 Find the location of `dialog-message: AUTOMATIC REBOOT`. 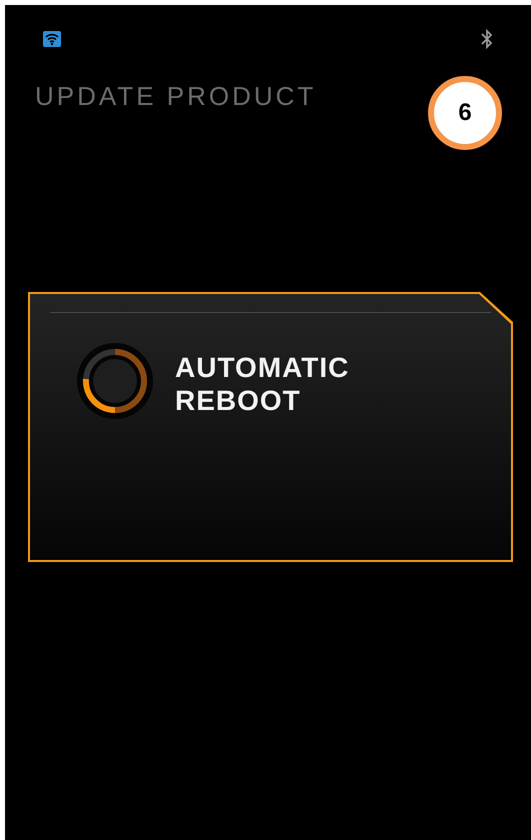

dialog-message: AUTOMATIC REBOOT is located at coordinates (262, 384).